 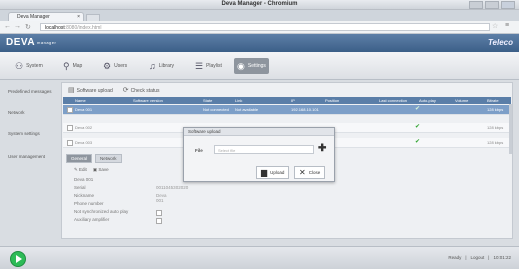 I want to click on software-upload-button: ▤ Software upload, so click(x=90, y=90).